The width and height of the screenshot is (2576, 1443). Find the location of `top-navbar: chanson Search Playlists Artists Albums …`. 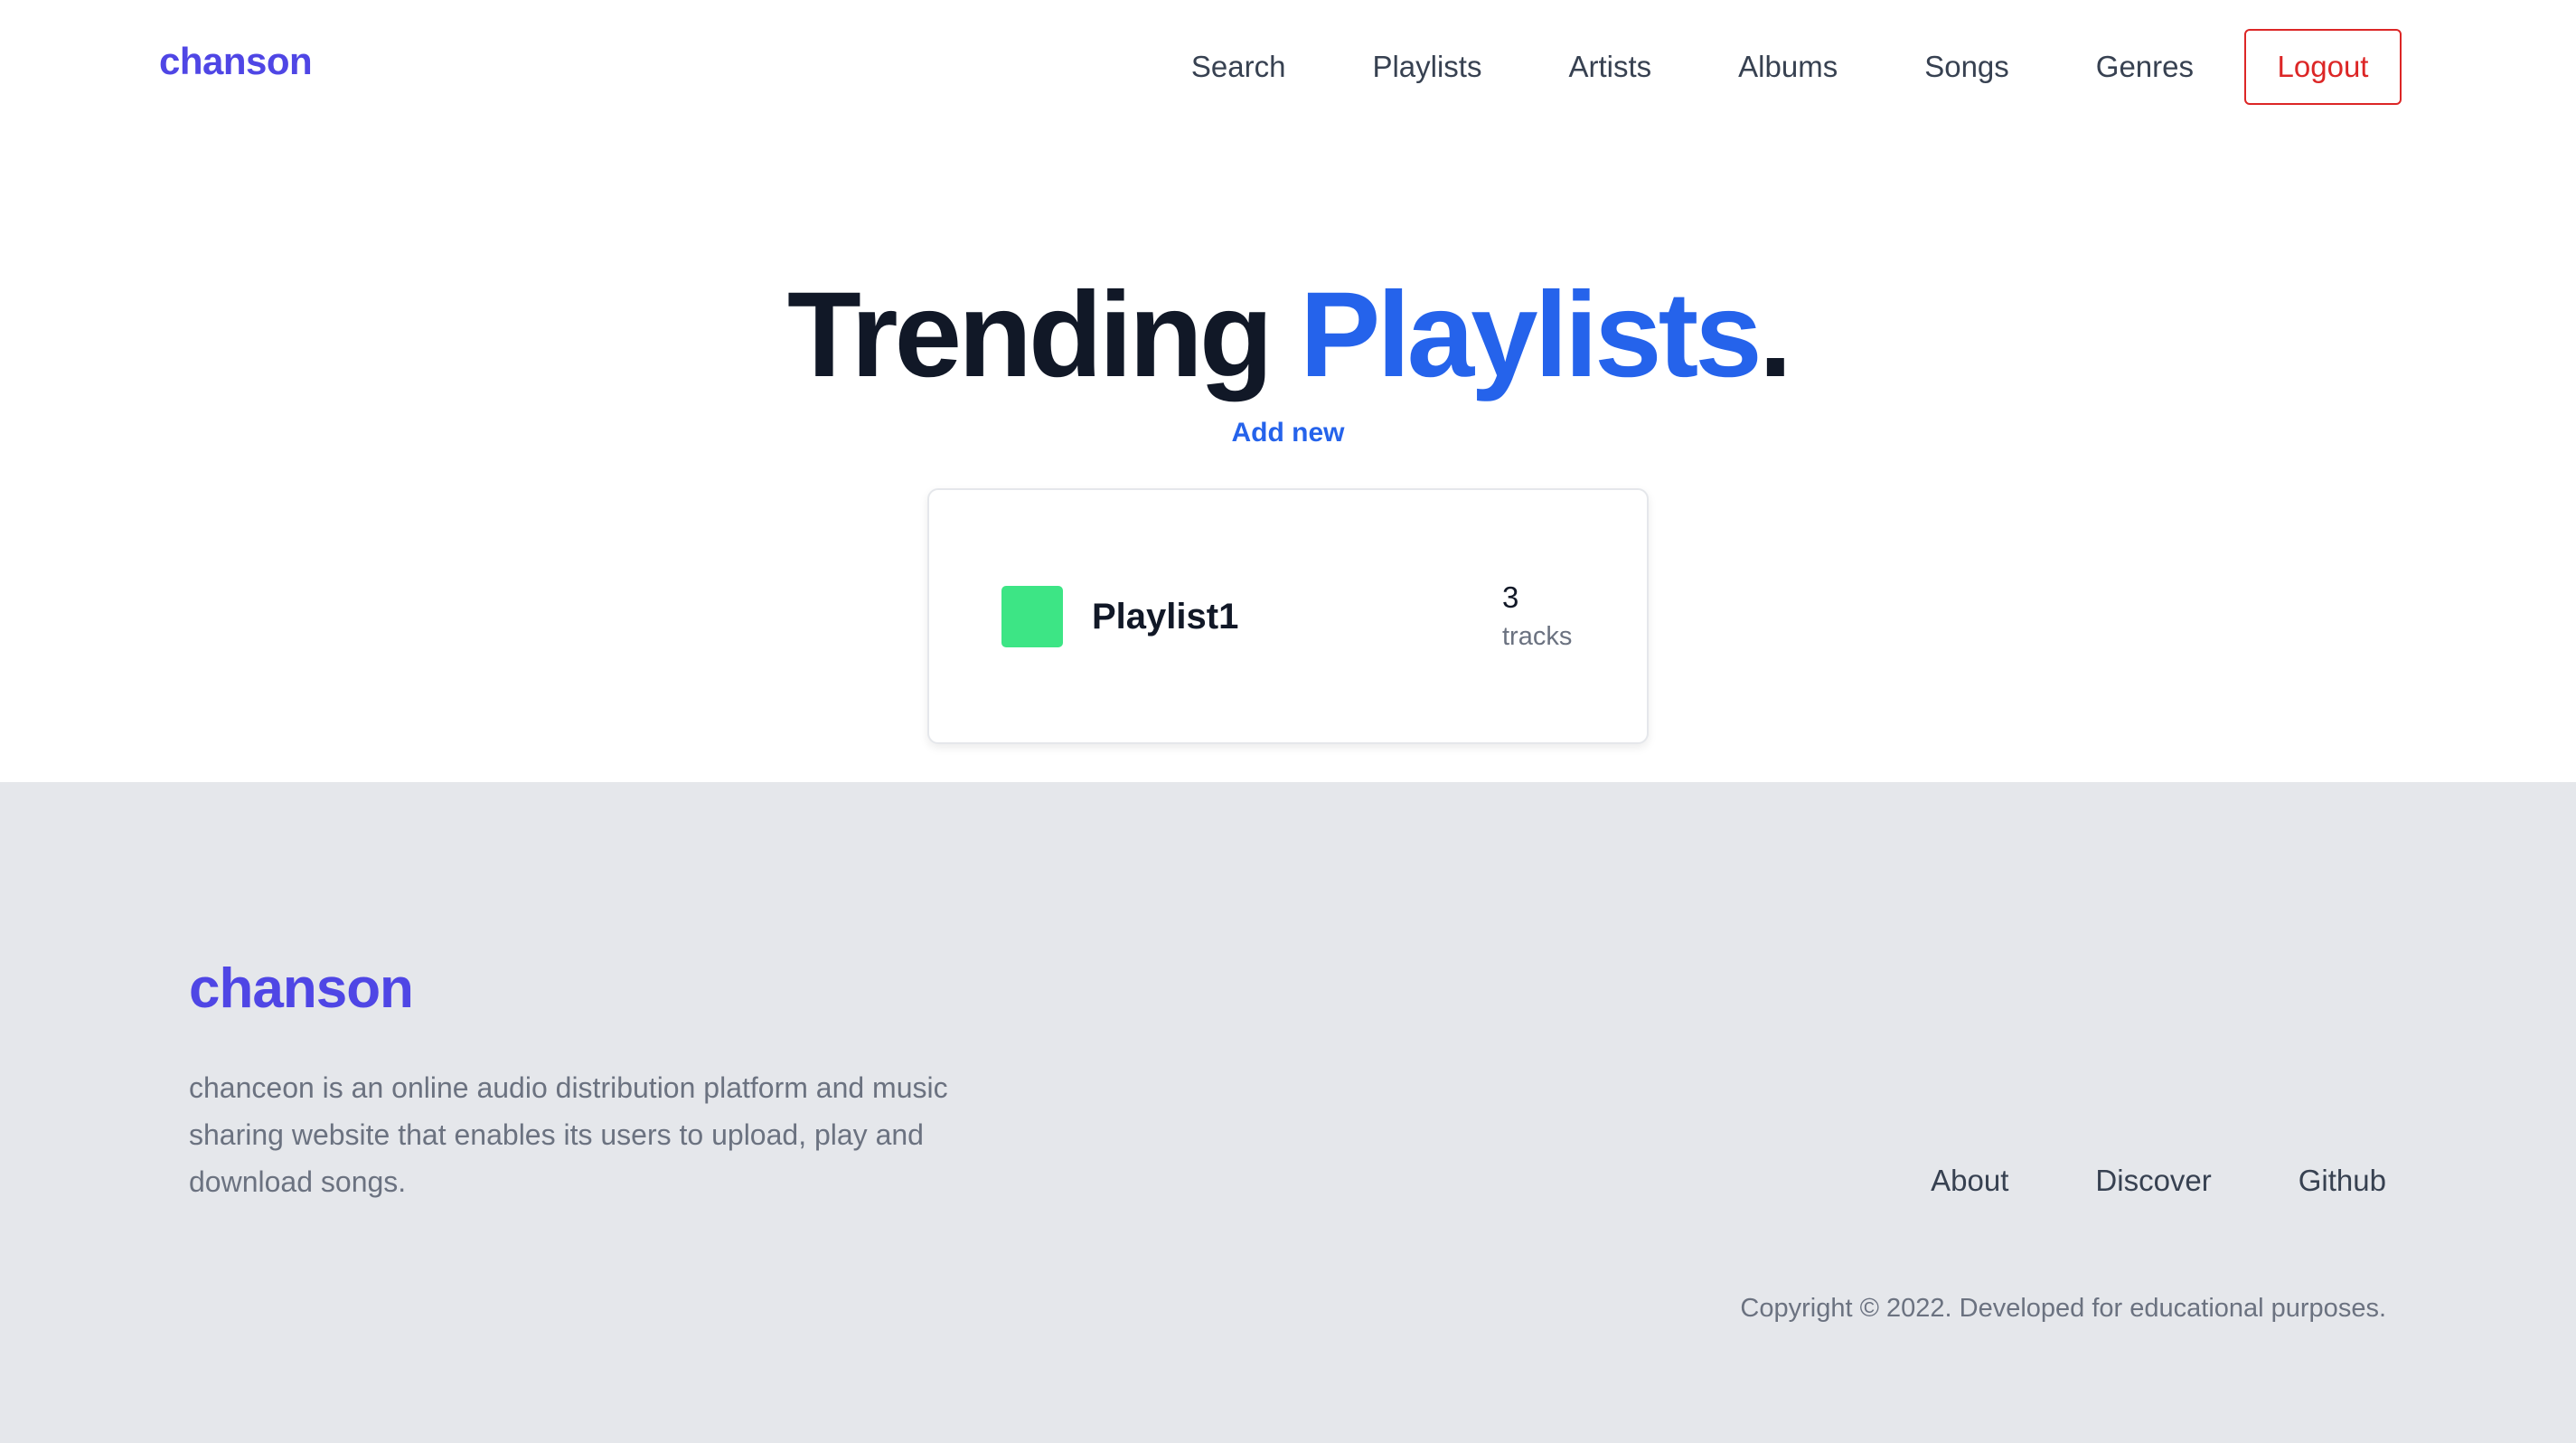

top-navbar: chanson Search Playlists Artists Albums … is located at coordinates (1288, 68).